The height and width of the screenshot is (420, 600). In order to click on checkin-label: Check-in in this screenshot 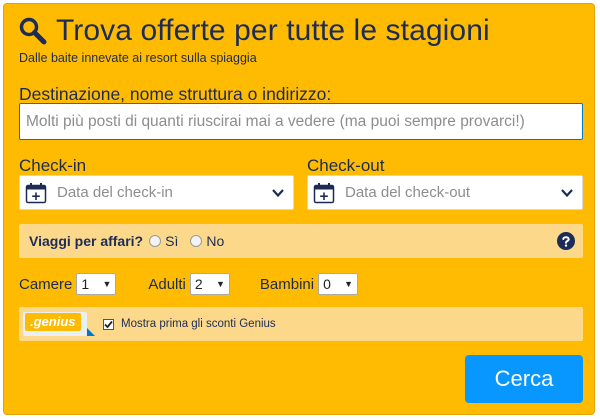, I will do `click(53, 165)`.